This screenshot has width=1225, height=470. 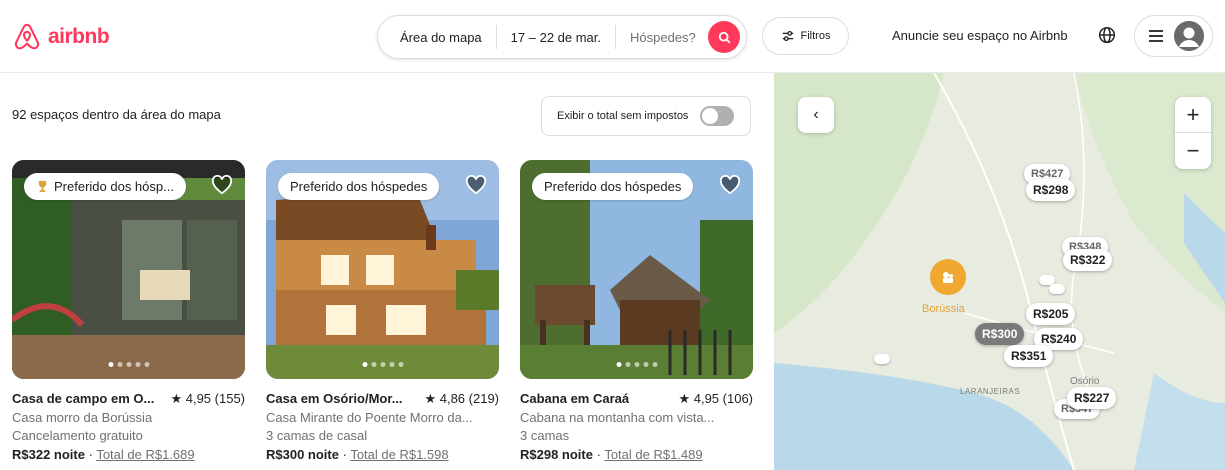 What do you see at coordinates (787, 36) in the screenshot?
I see `sliders-icon` at bounding box center [787, 36].